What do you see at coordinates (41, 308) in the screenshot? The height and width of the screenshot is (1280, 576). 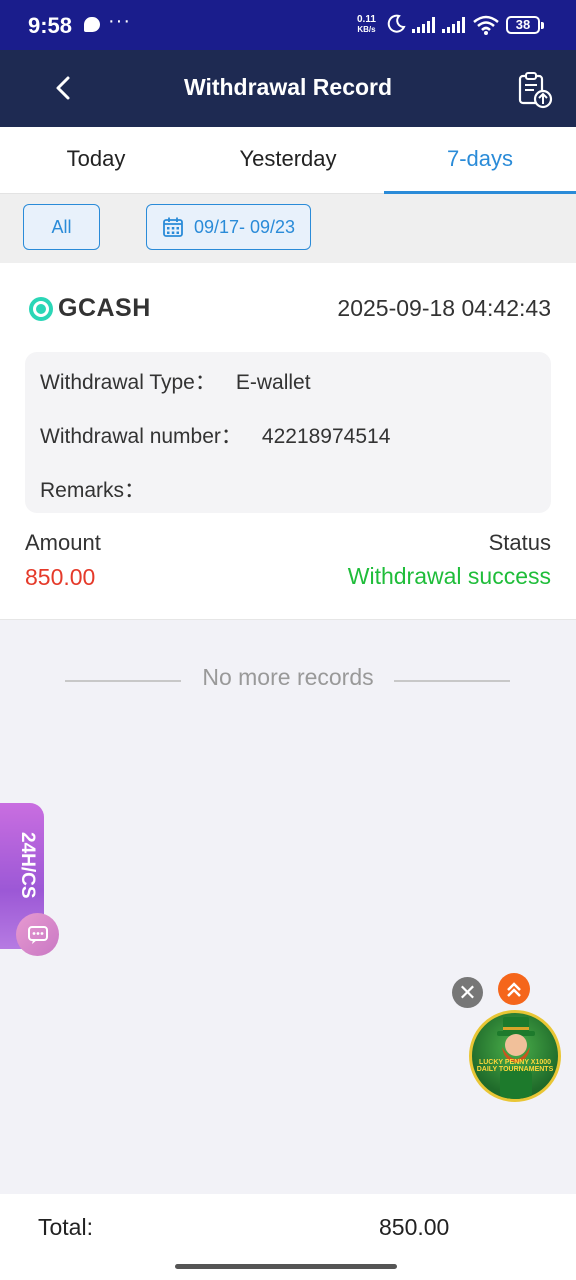 I see `gcash-logo-icon` at bounding box center [41, 308].